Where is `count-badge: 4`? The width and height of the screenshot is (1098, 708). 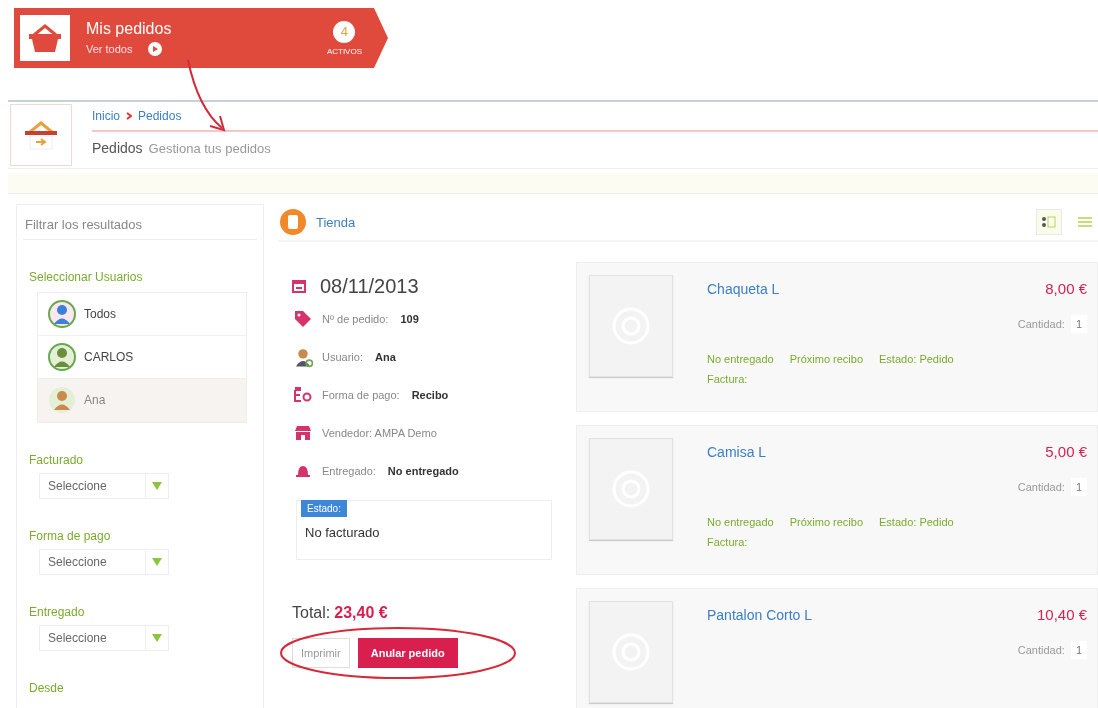 count-badge: 4 is located at coordinates (344, 31).